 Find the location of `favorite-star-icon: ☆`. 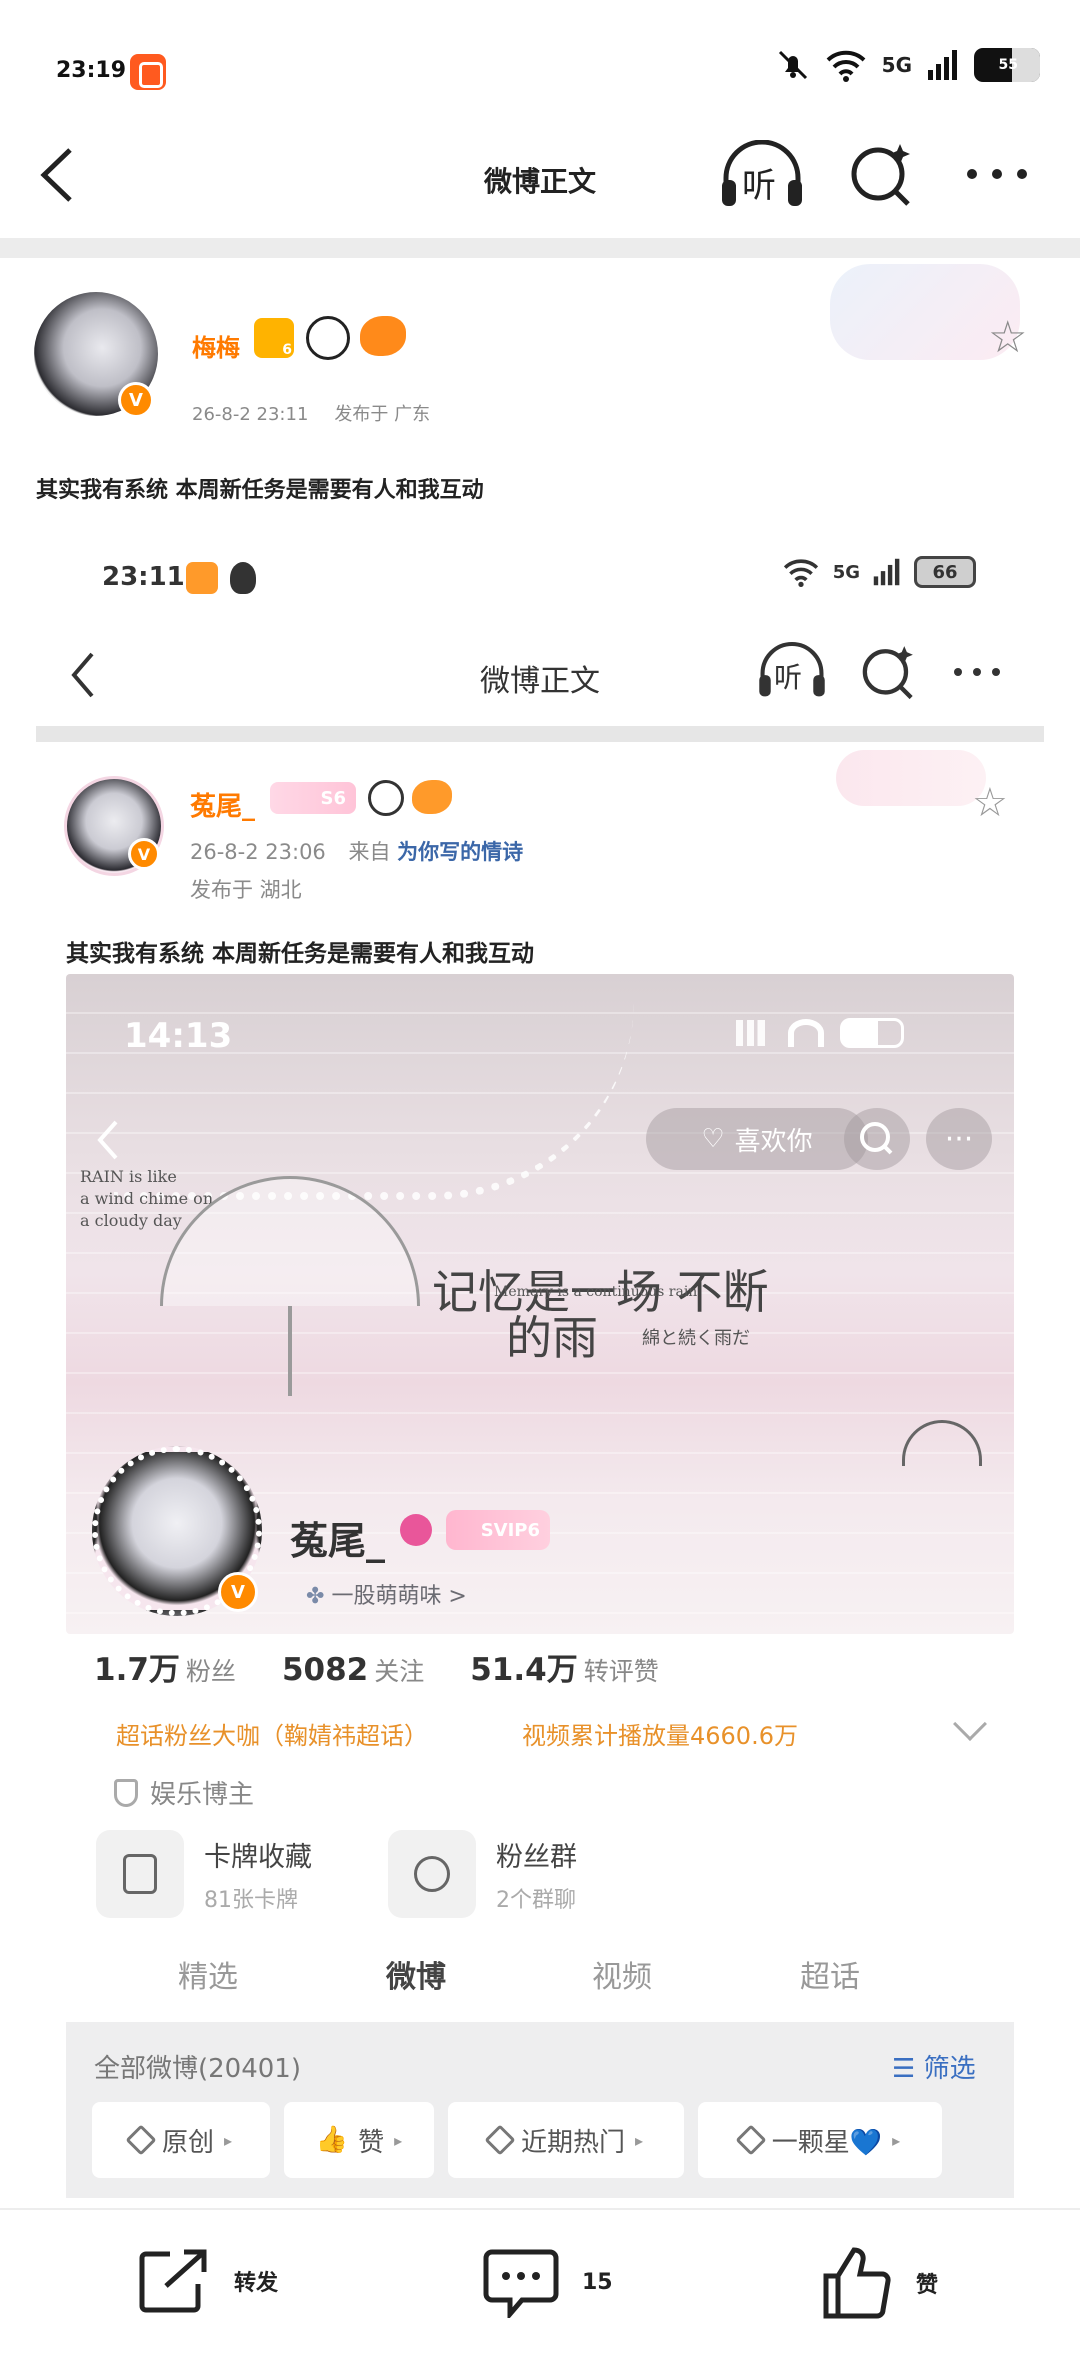

favorite-star-icon: ☆ is located at coordinates (1007, 337).